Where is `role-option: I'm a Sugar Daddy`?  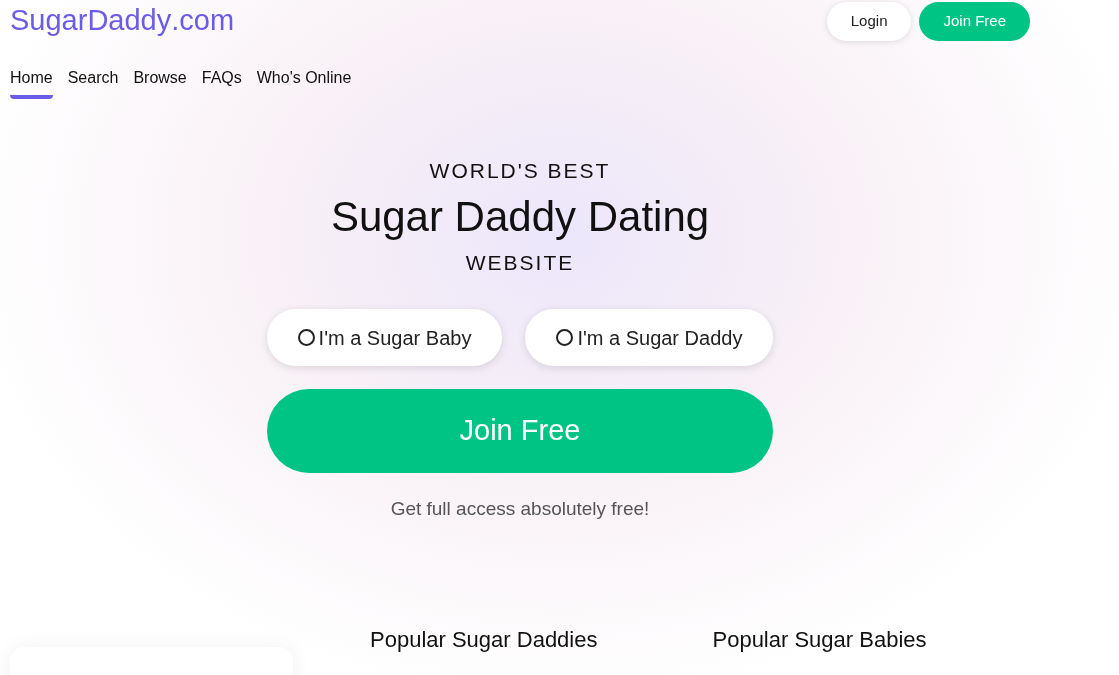 role-option: I'm a Sugar Daddy is located at coordinates (649, 337).